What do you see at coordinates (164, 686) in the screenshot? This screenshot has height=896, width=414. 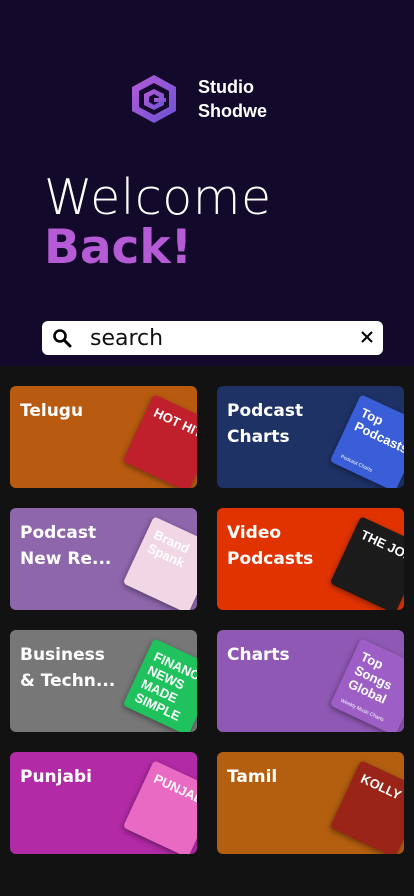 I see `cover-title: FINANCIAL NEWS MADE SIMPLE` at bounding box center [164, 686].